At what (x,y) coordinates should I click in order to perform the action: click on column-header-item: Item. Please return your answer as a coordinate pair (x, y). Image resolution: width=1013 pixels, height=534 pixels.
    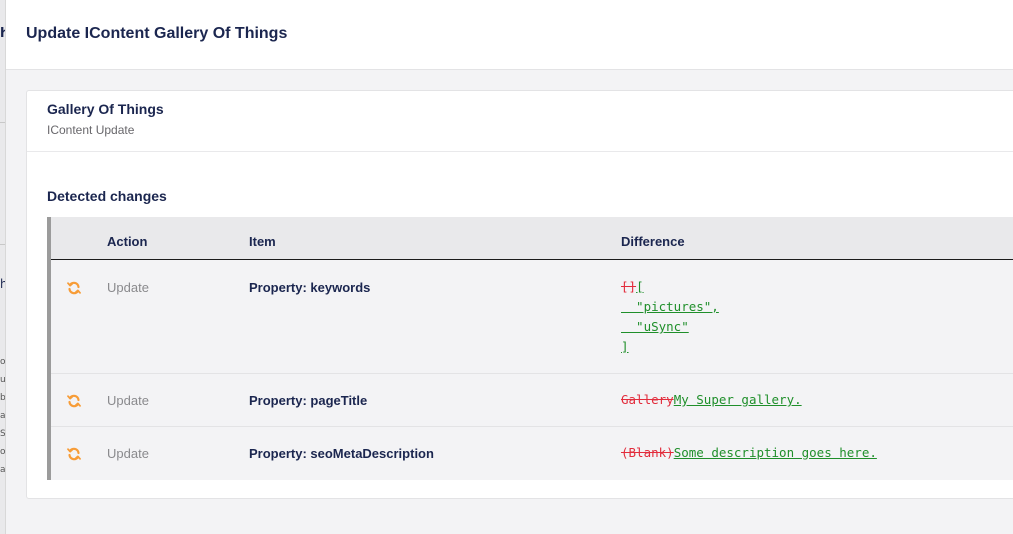
    Looking at the image, I should click on (262, 241).